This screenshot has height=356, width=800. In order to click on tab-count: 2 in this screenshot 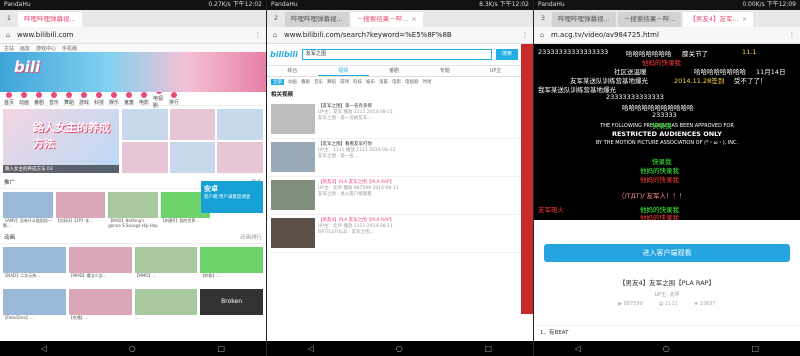, I will do `click(276, 18)`.